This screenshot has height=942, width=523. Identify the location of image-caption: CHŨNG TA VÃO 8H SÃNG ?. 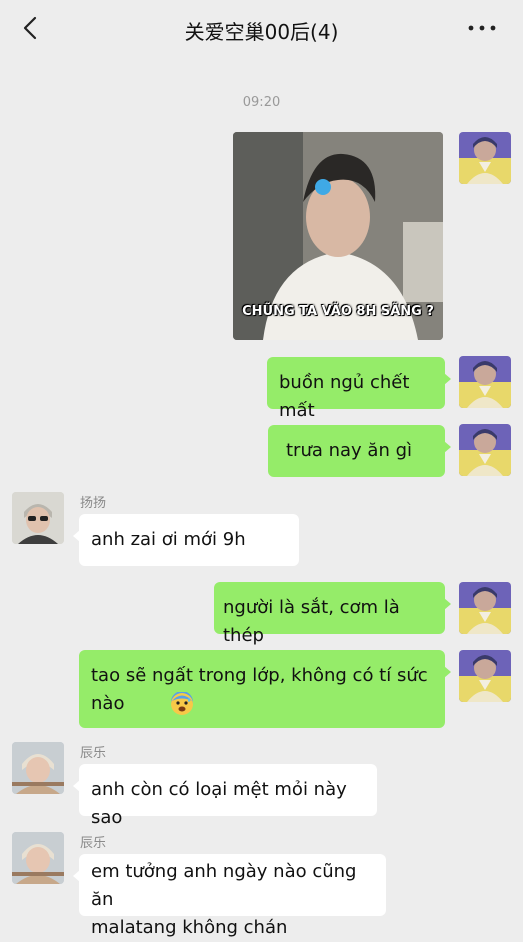
(338, 311).